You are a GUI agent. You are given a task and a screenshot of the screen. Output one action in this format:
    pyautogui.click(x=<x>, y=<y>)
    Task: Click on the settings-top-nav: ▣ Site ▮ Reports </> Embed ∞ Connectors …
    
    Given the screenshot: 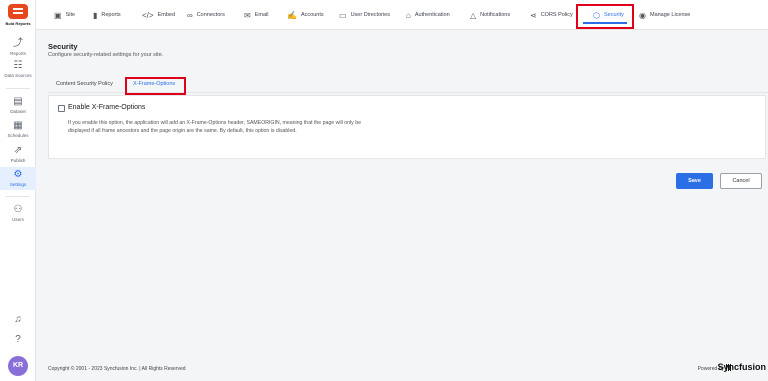 What is the action you would take?
    pyautogui.click(x=402, y=15)
    